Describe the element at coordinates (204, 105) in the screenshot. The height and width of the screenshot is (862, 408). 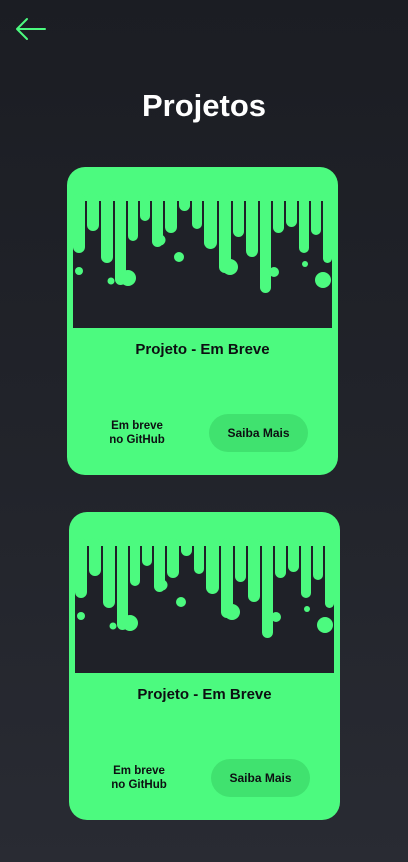
I see `page-title: Projetos` at that location.